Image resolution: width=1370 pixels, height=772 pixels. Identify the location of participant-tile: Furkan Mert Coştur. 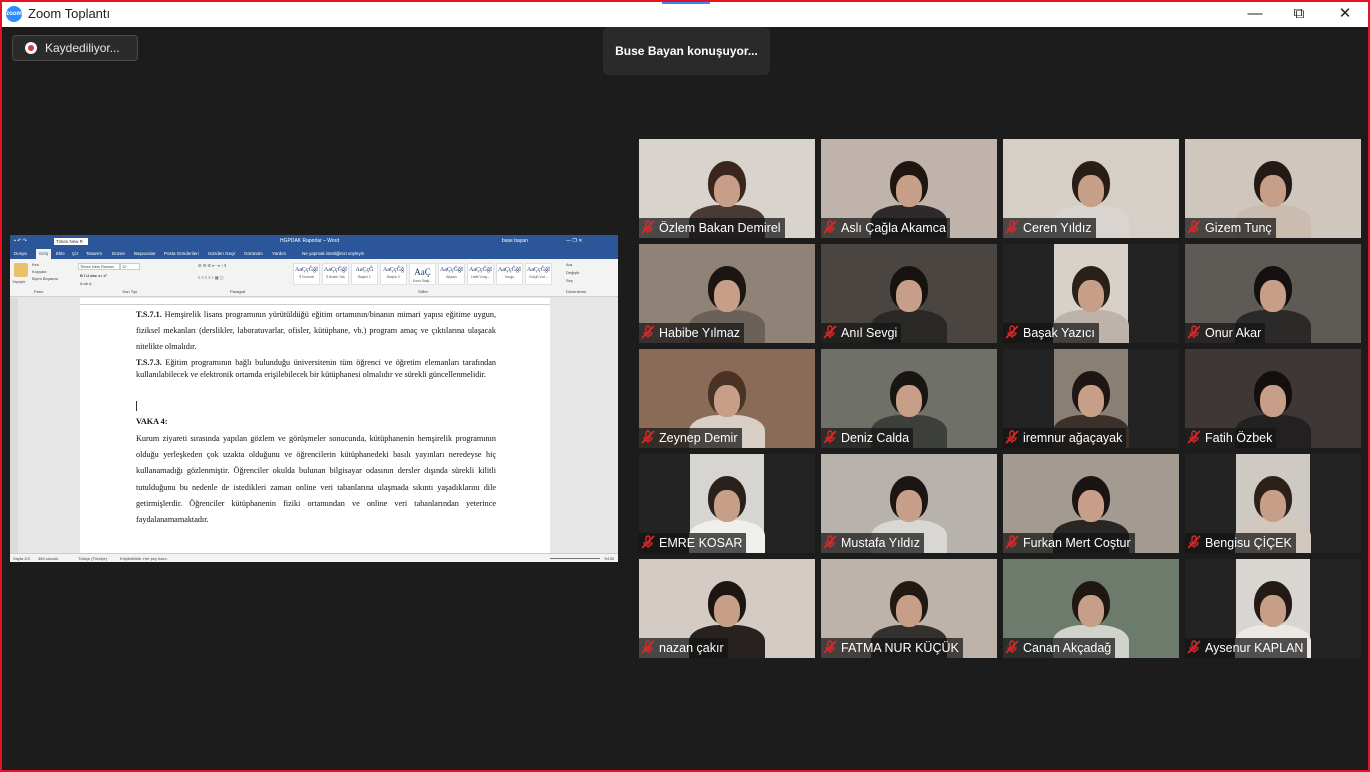
(1091, 503).